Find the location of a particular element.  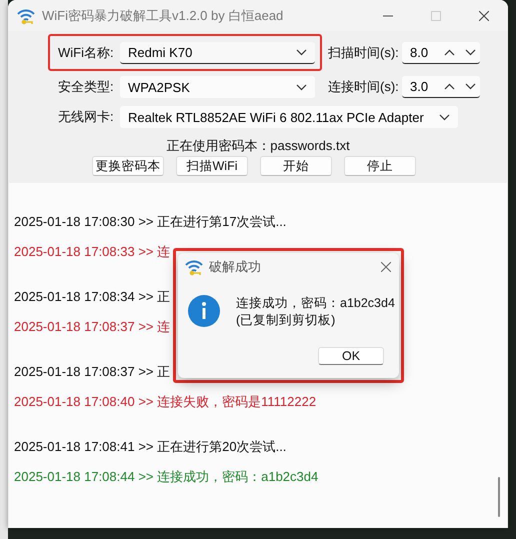

field-label: WiFi名称: is located at coordinates (86, 53).